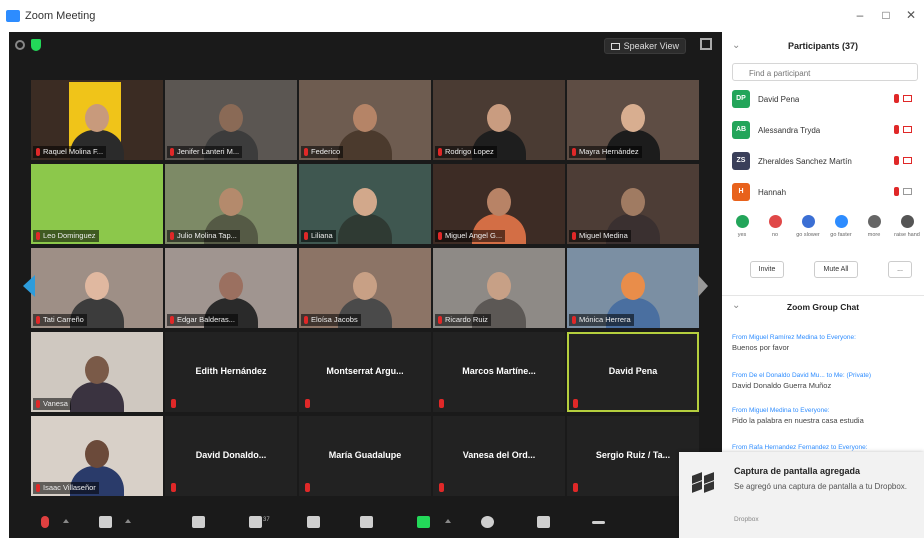  What do you see at coordinates (741, 192) in the screenshot?
I see `avatar: H` at bounding box center [741, 192].